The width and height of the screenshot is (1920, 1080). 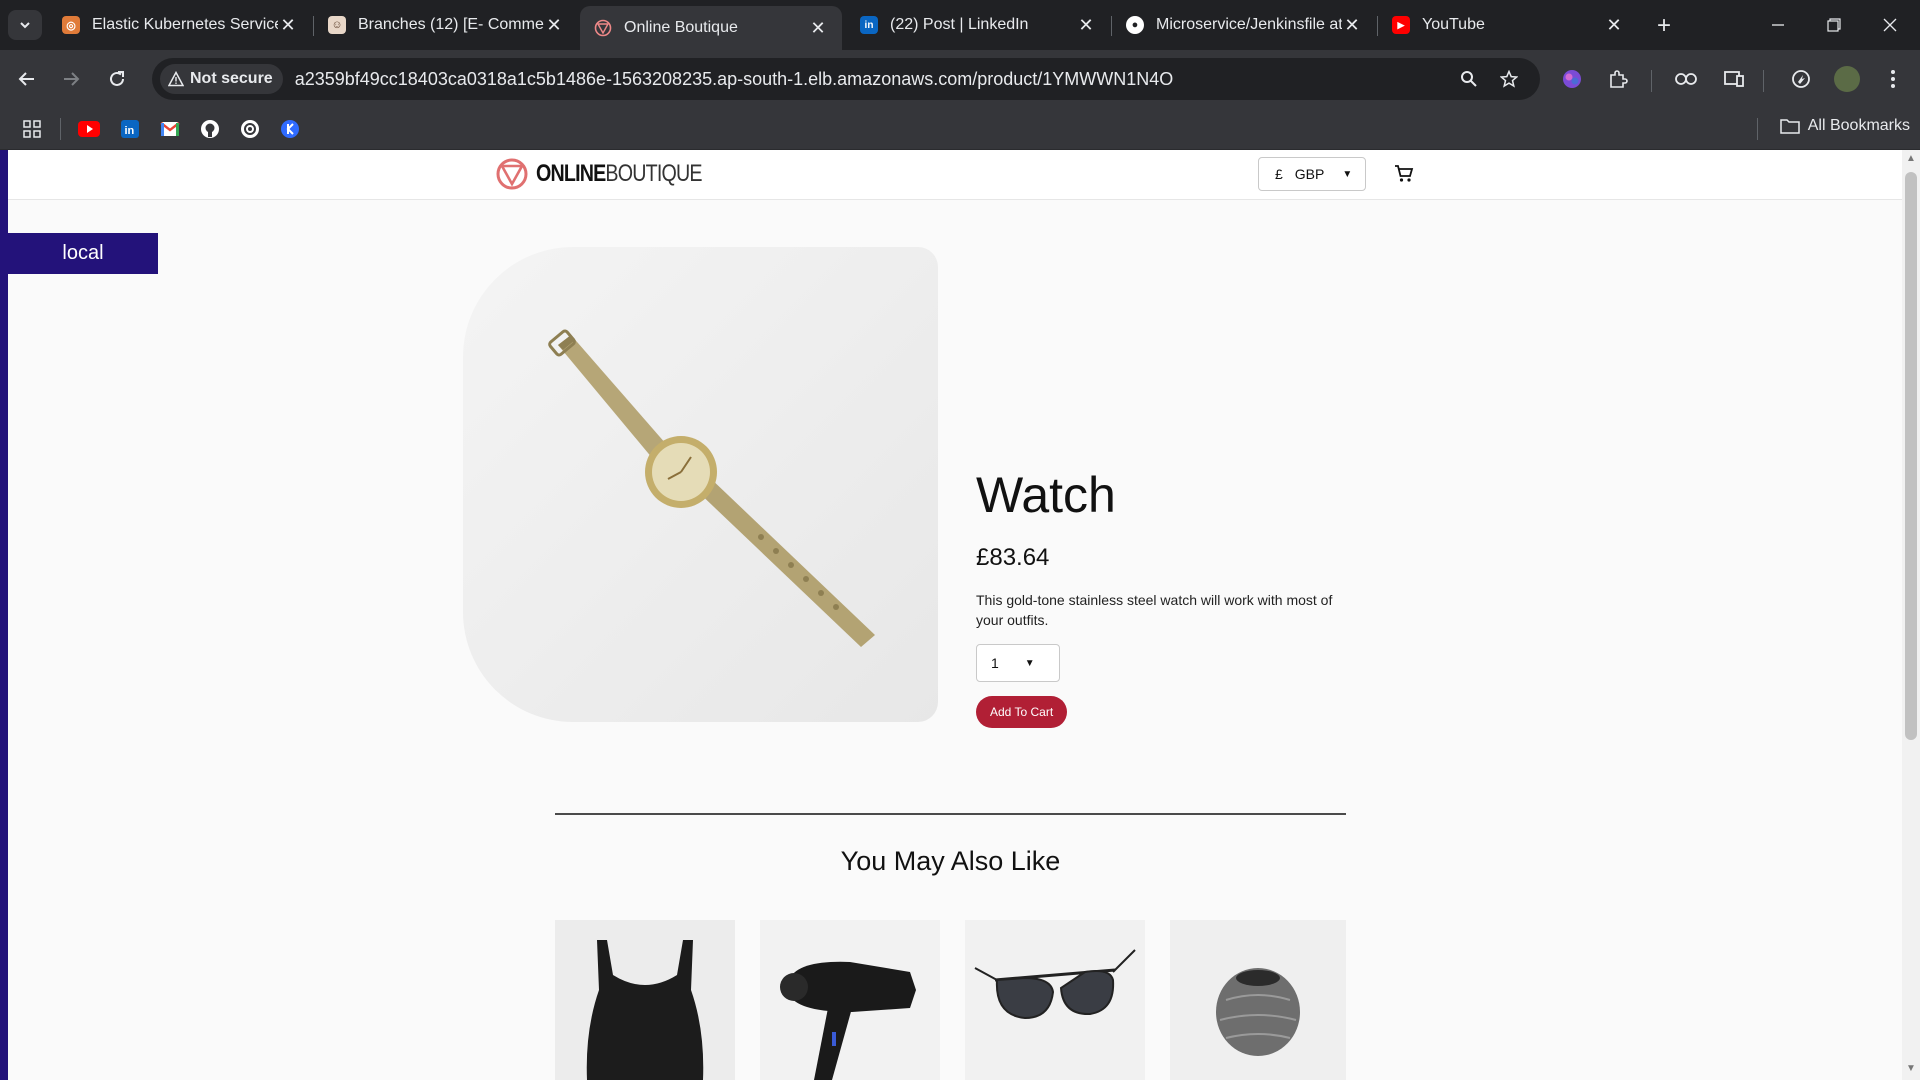 I want to click on env-side-stripe, so click(x=4, y=615).